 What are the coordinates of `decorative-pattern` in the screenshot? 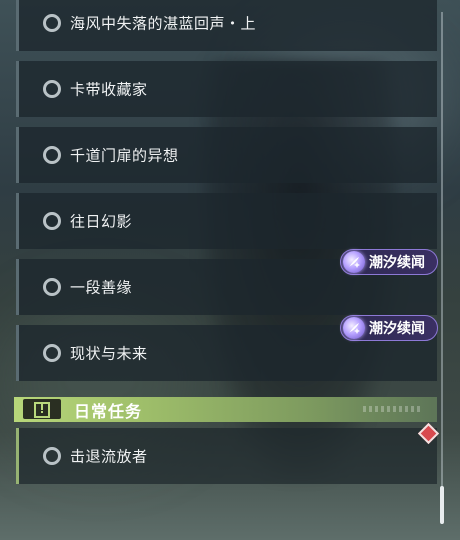 It's located at (393, 409).